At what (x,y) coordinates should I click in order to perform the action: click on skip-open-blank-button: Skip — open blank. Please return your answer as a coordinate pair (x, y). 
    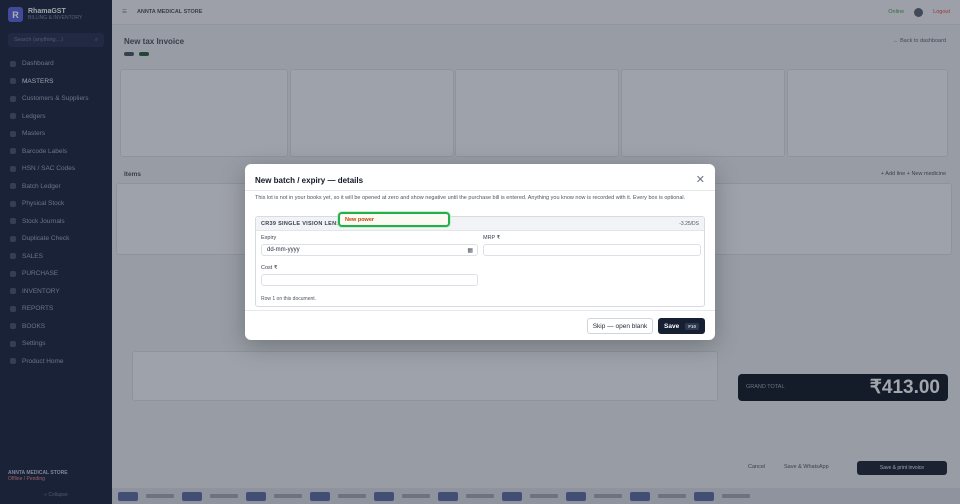
    Looking at the image, I should click on (620, 326).